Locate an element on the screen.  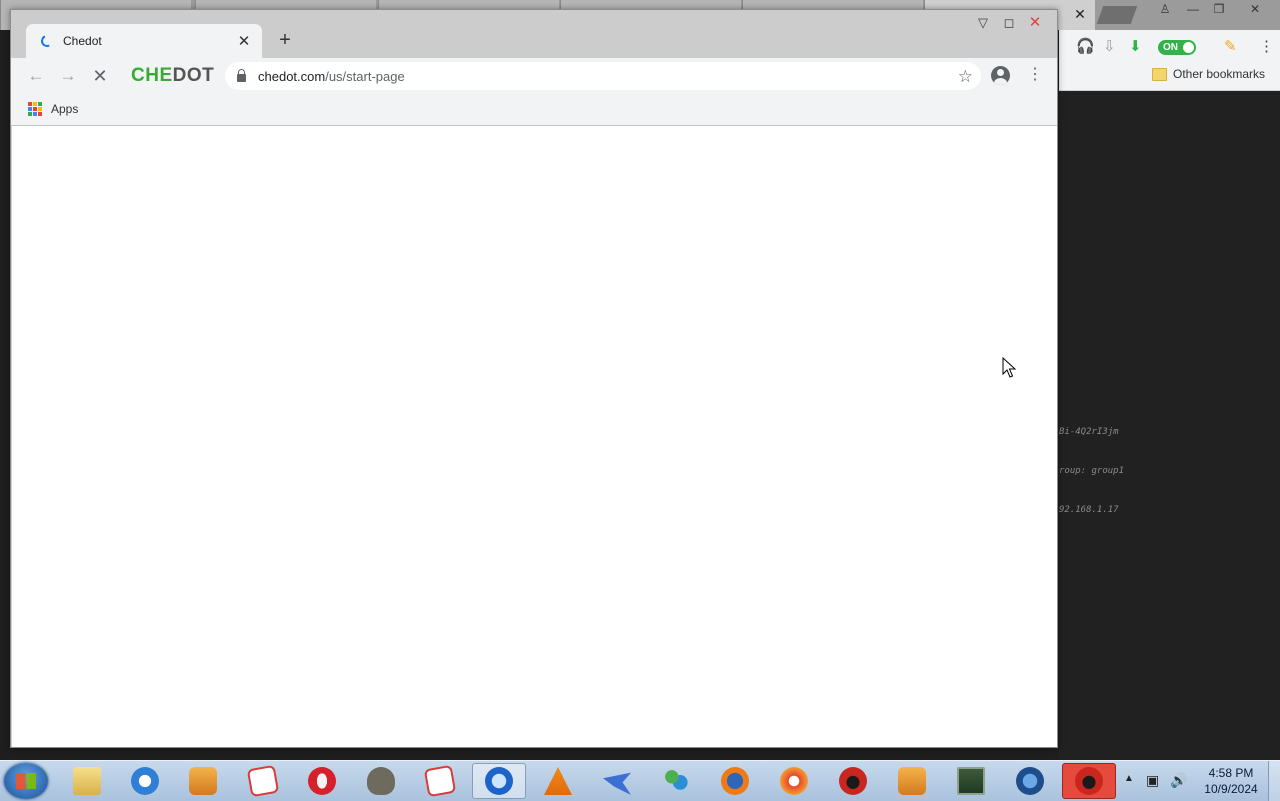
url-host: chedot.com is located at coordinates (292, 76).